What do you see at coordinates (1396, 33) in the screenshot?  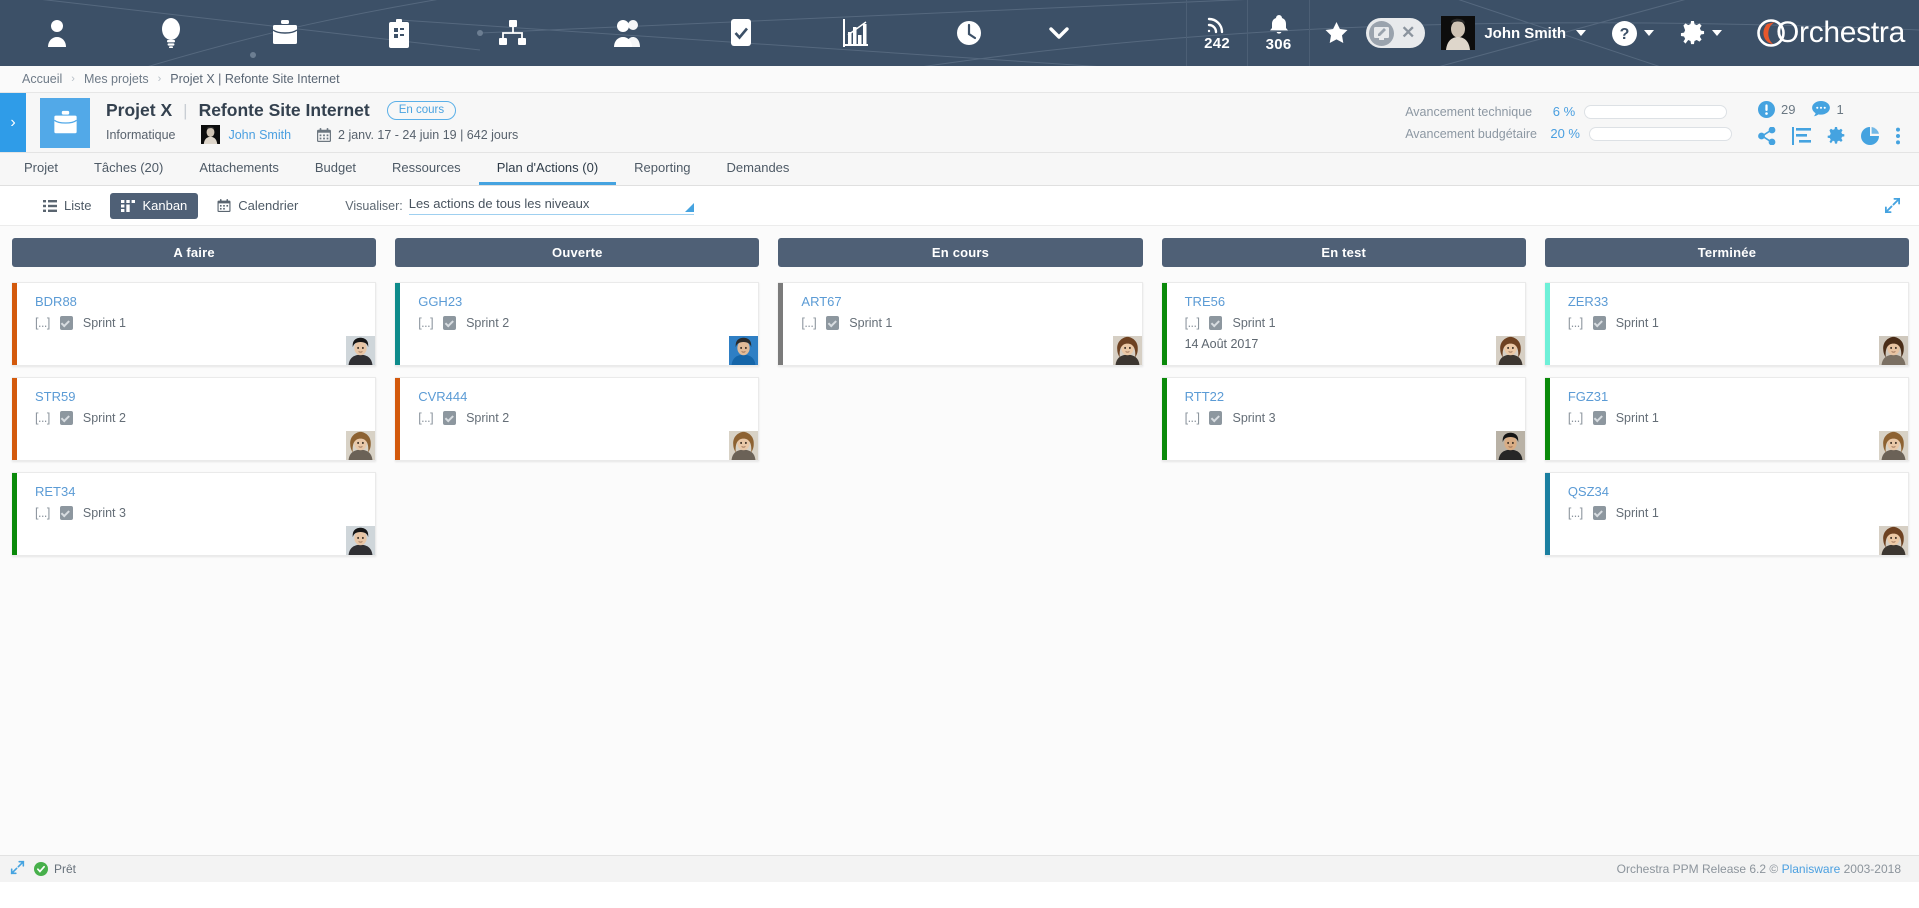 I see `screen-toggle-pill: ✕` at bounding box center [1396, 33].